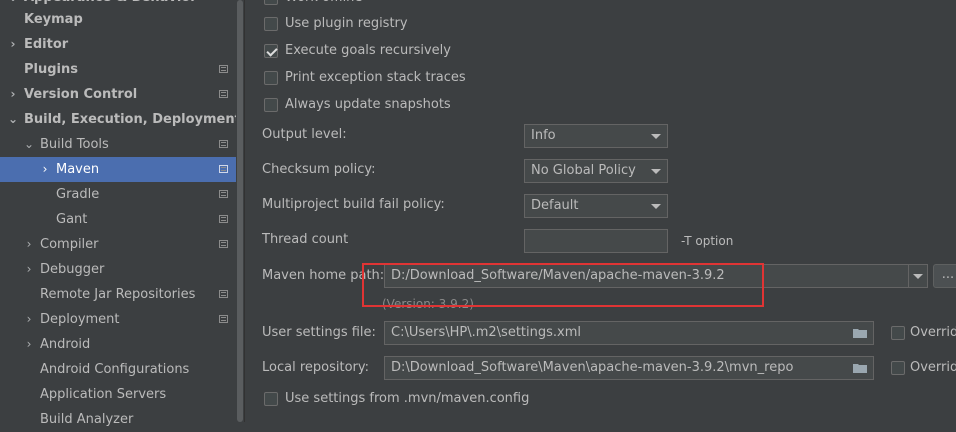  What do you see at coordinates (407, 398) in the screenshot?
I see `use-mvn-config-label: Use settings from .mvn/maven.config` at bounding box center [407, 398].